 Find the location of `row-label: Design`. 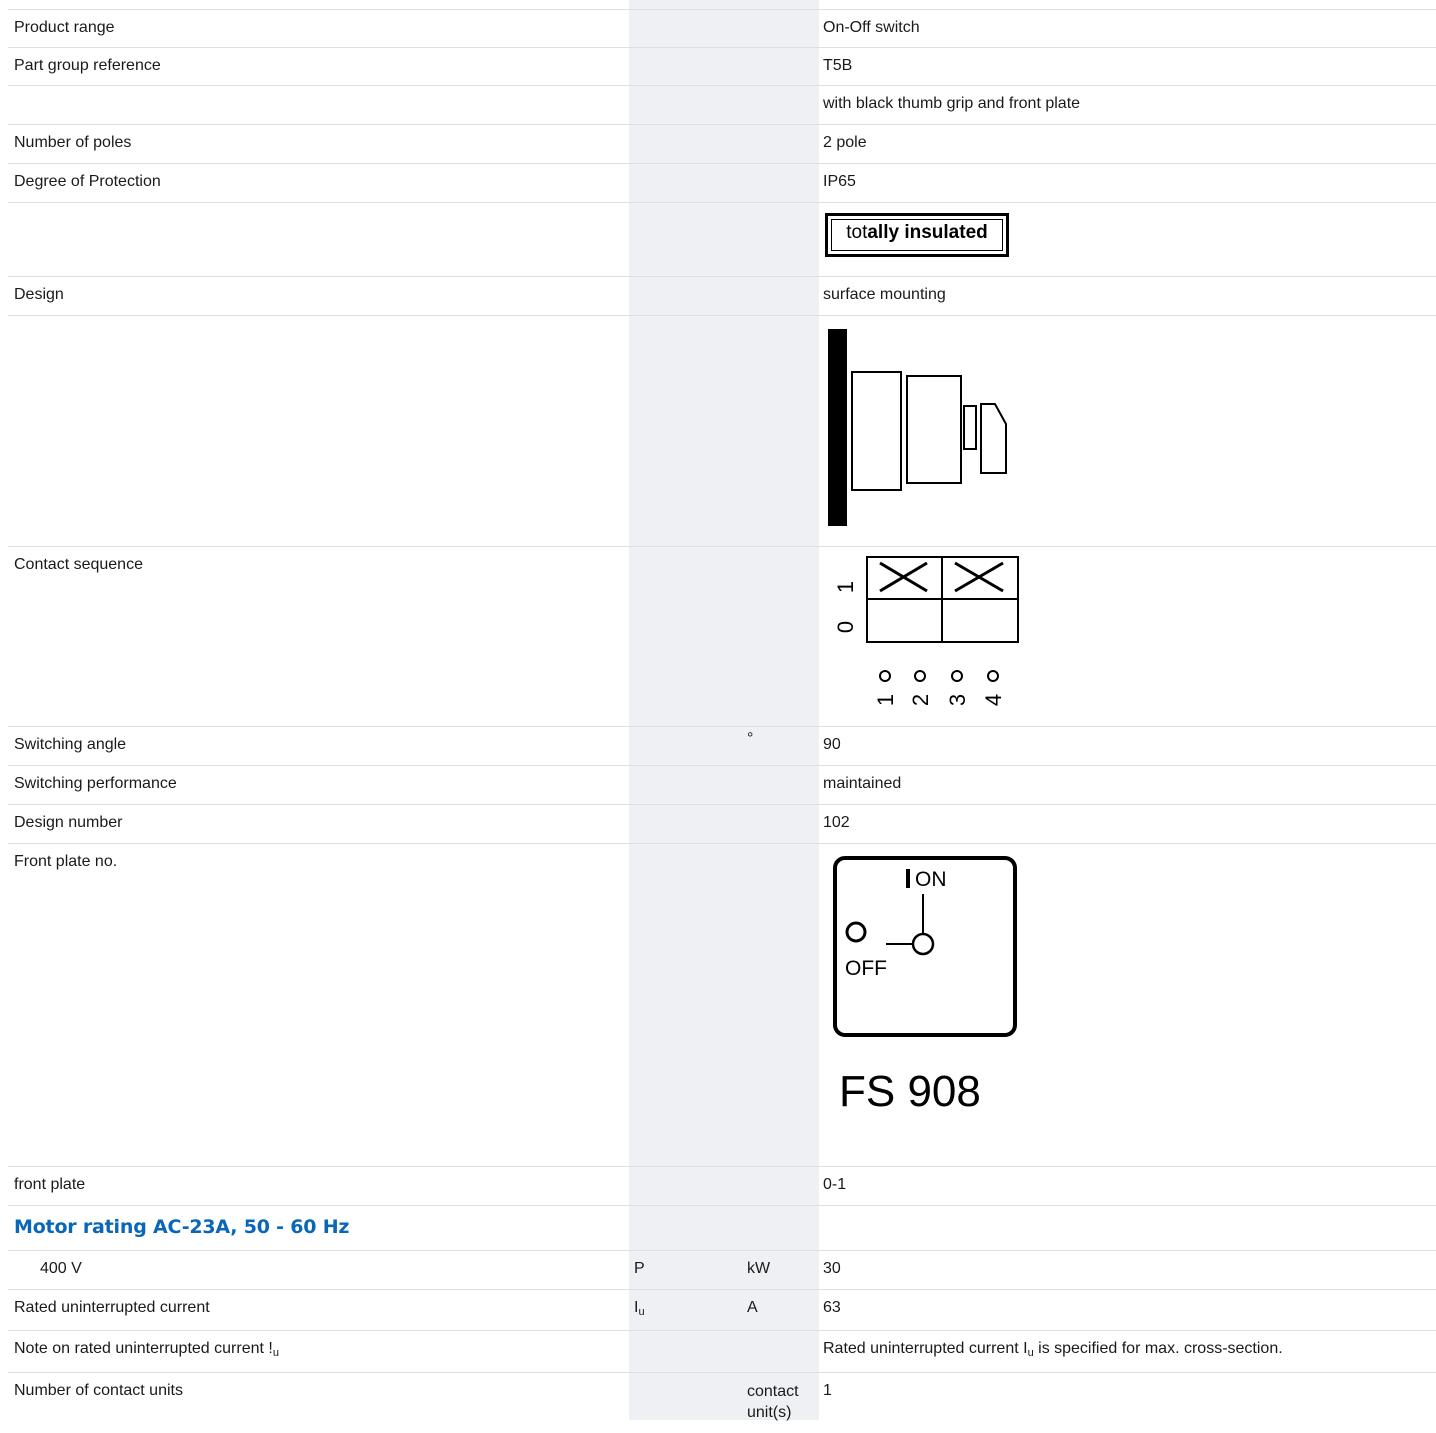

row-label: Design is located at coordinates (39, 294).